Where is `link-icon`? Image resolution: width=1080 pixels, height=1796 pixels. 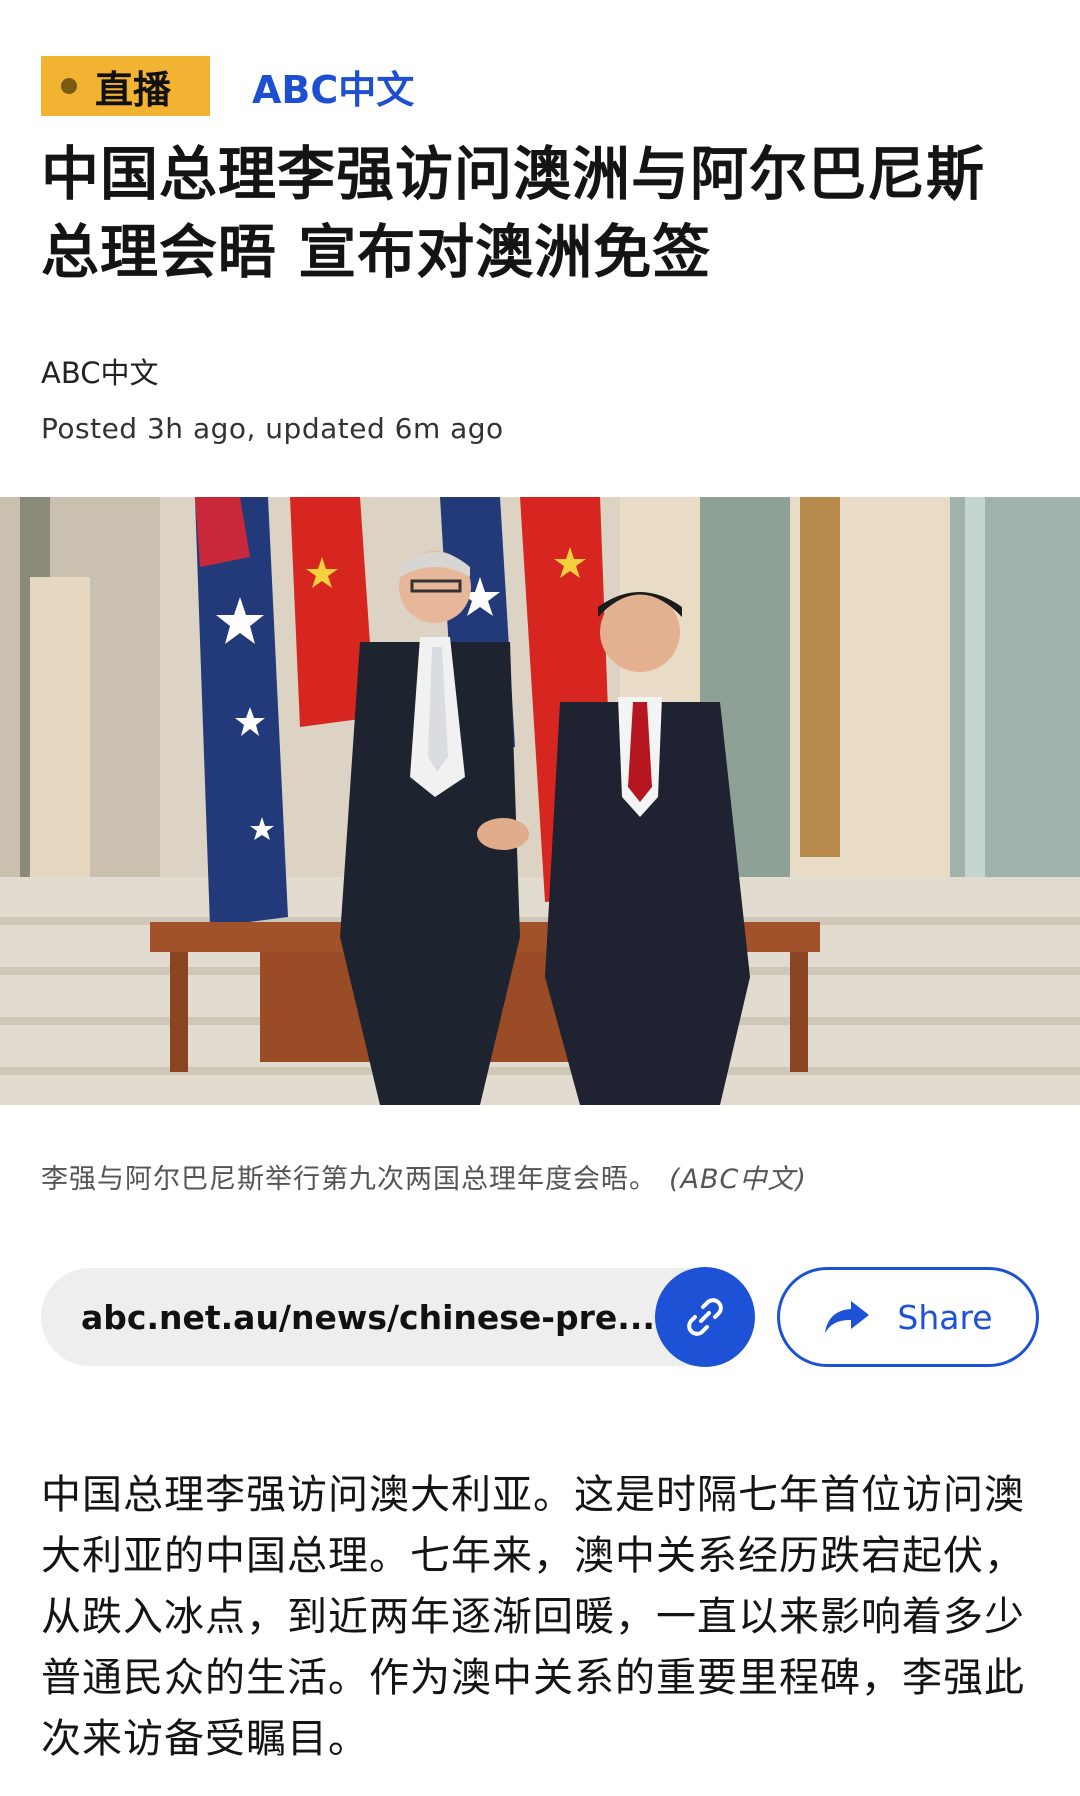 link-icon is located at coordinates (705, 1317).